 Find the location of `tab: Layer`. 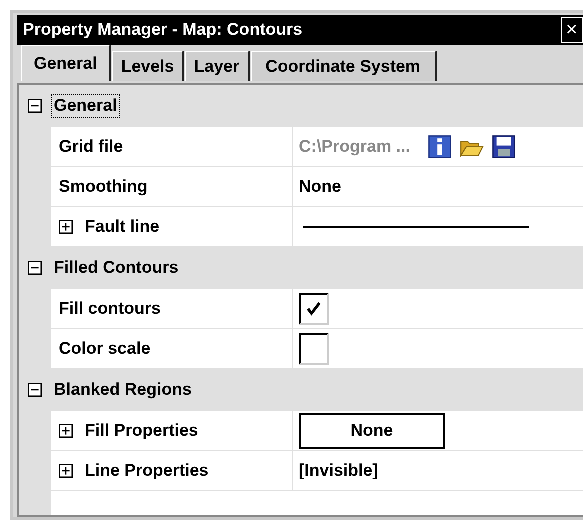

tab: Layer is located at coordinates (217, 66).